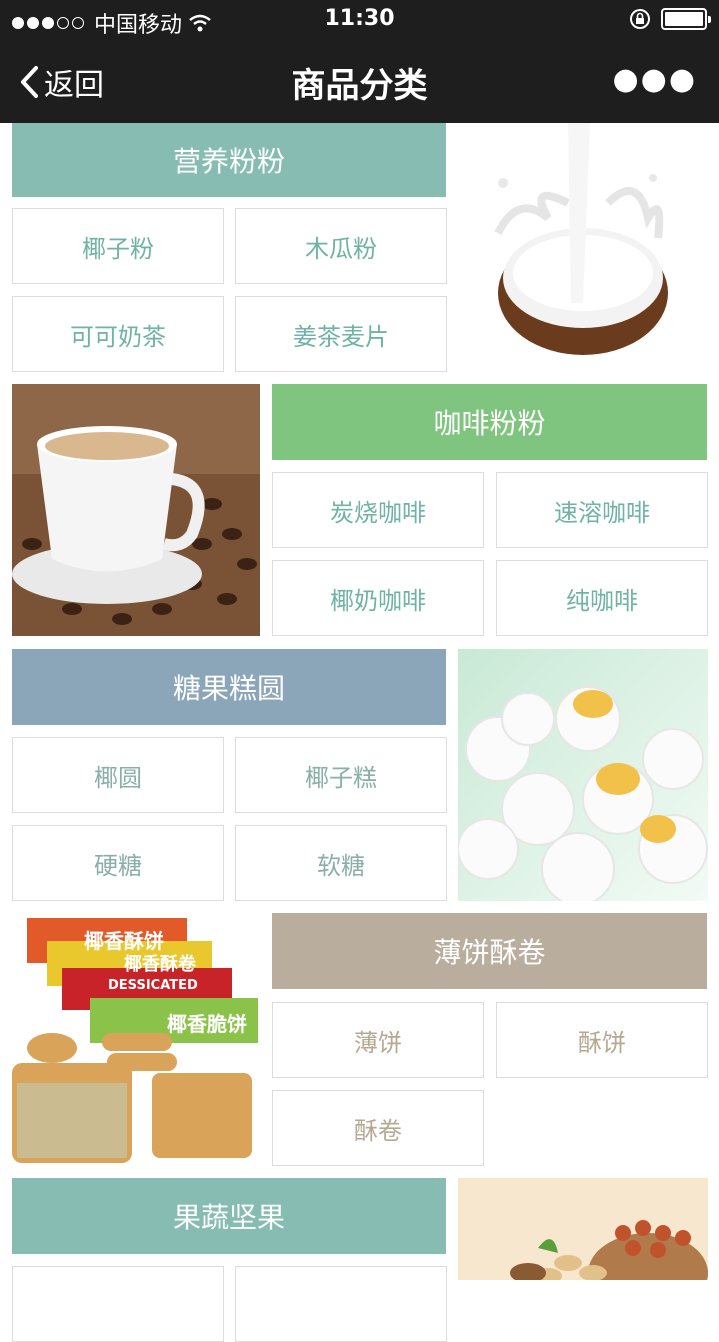 The height and width of the screenshot is (1342, 719). Describe the element at coordinates (602, 510) in the screenshot. I see `category-item: 速溶咖啡` at that location.